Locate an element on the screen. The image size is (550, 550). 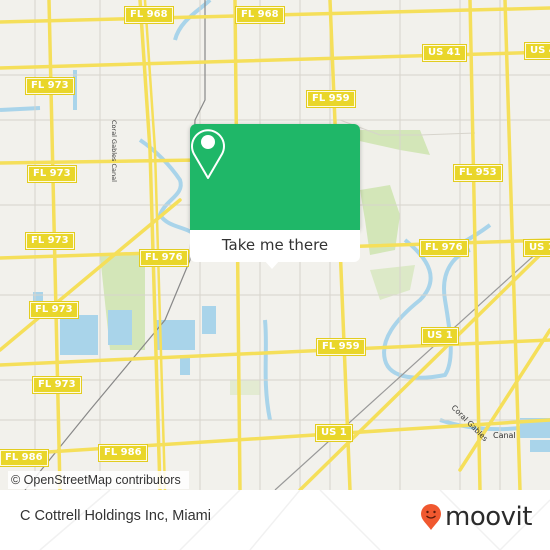
popup-header is located at coordinates (275, 177).